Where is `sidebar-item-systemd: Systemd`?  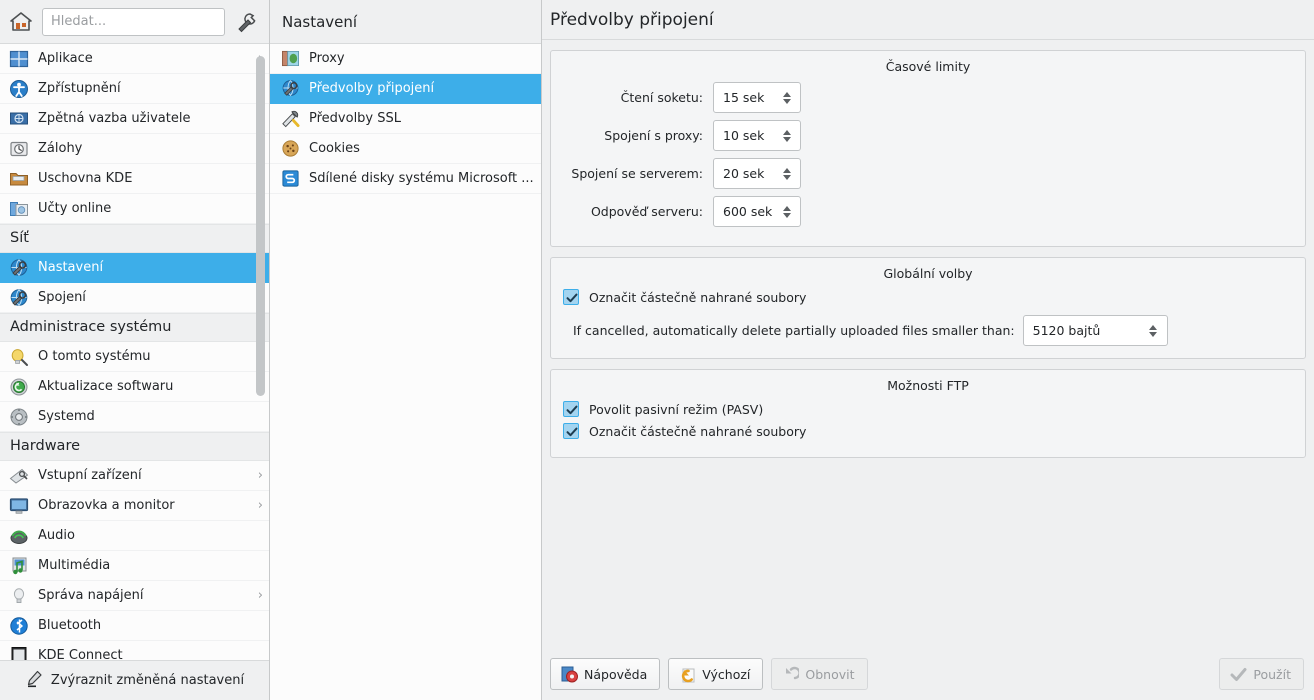 sidebar-item-systemd: Systemd is located at coordinates (134, 417).